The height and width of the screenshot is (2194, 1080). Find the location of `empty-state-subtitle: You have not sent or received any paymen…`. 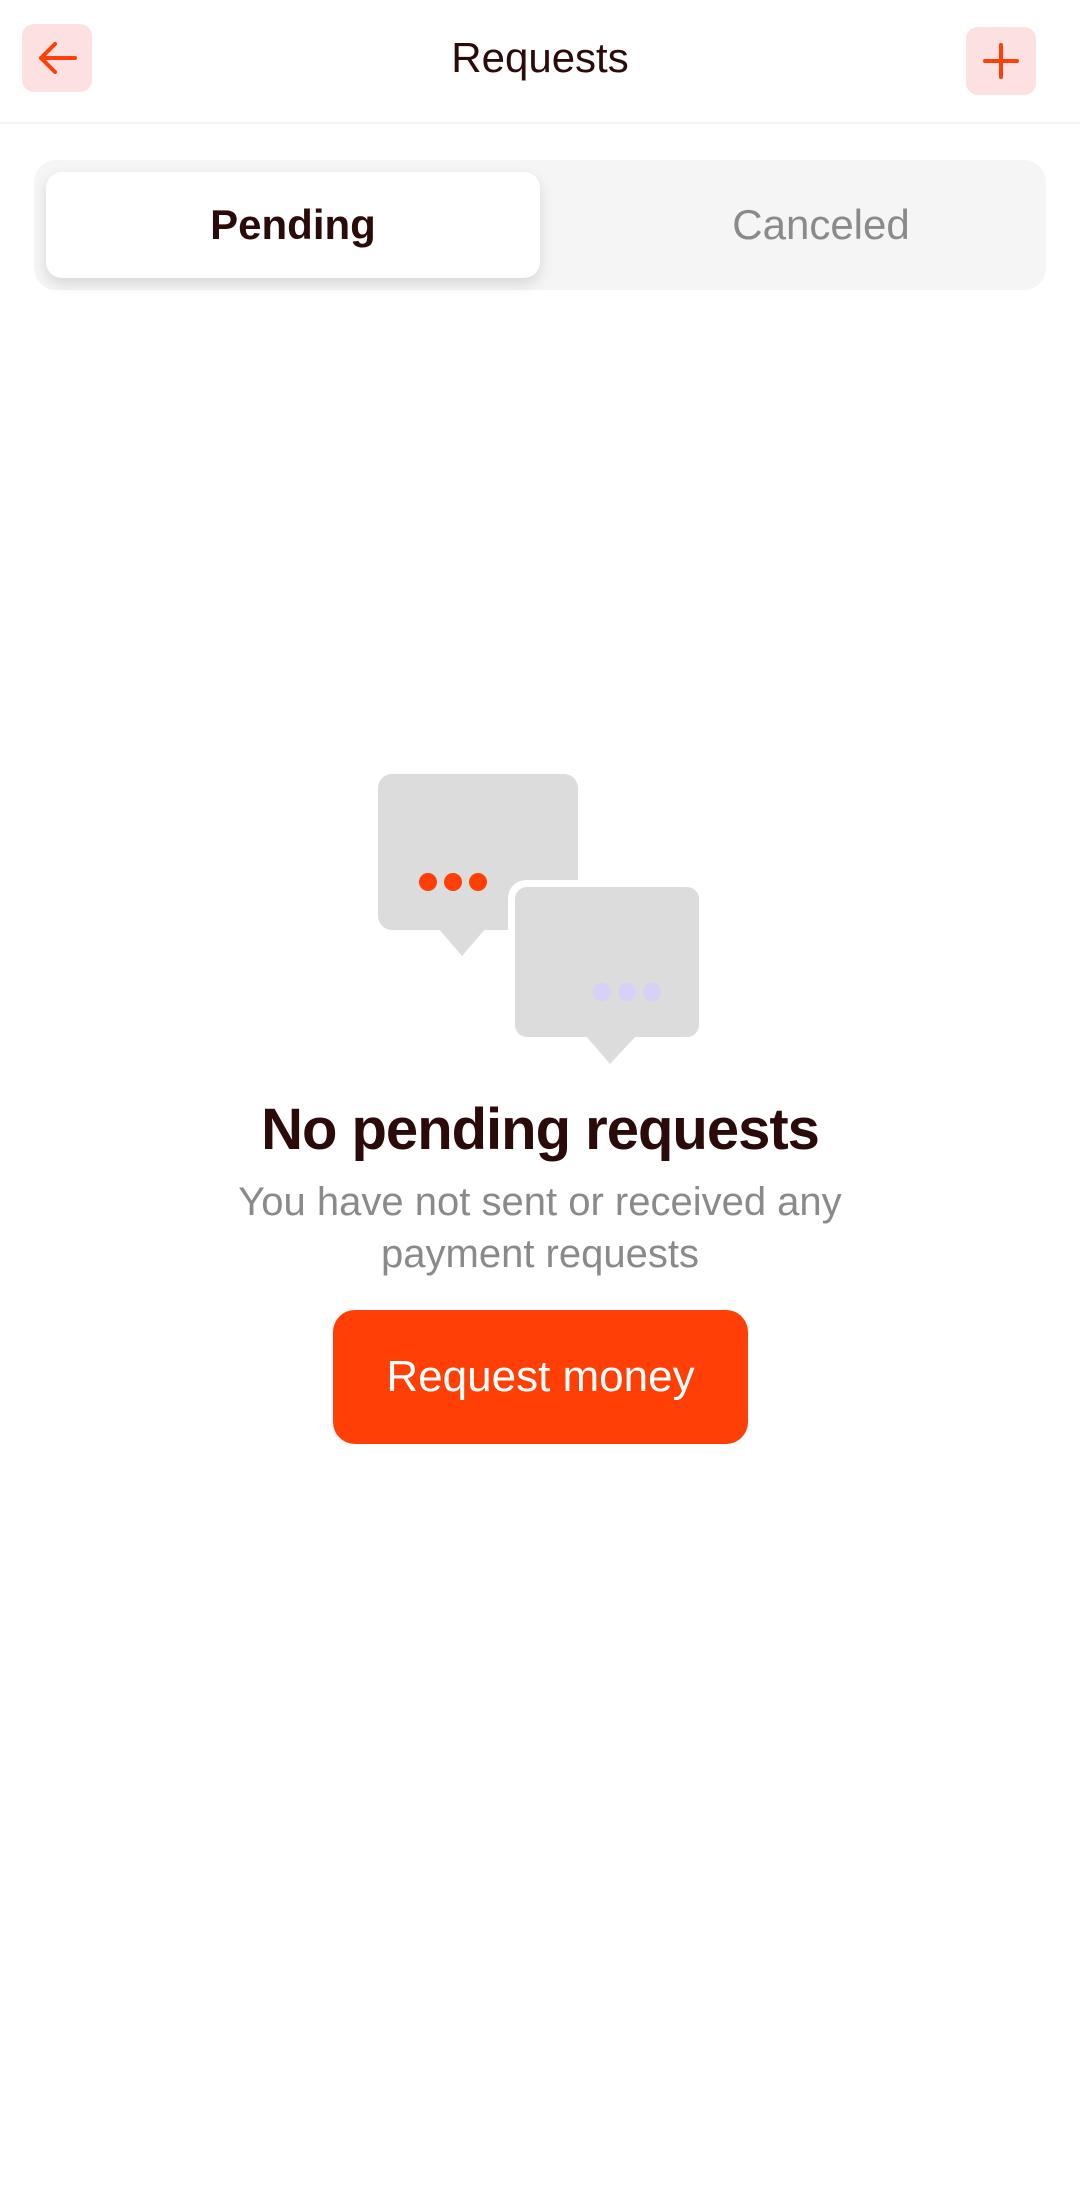

empty-state-subtitle: You have not sent or received any paymen… is located at coordinates (540, 1228).